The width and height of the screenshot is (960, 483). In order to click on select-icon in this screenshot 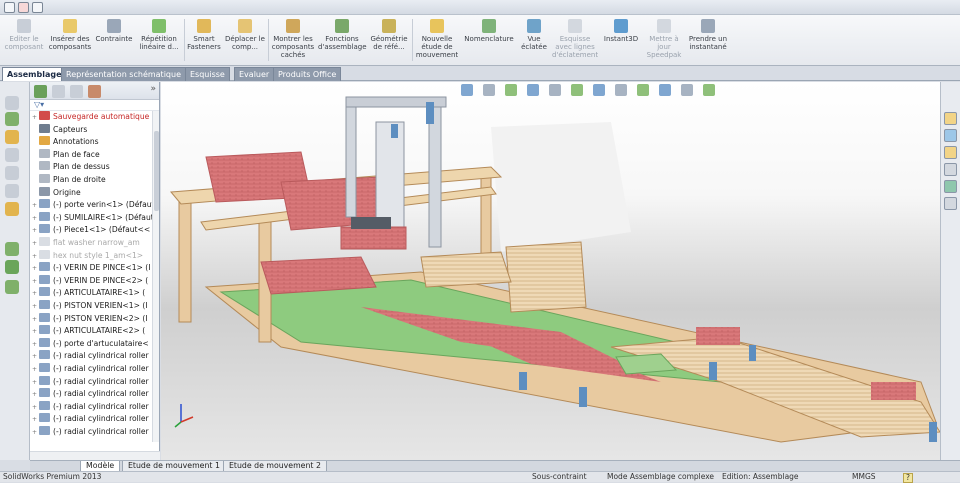, I will do `click(12, 103)`.